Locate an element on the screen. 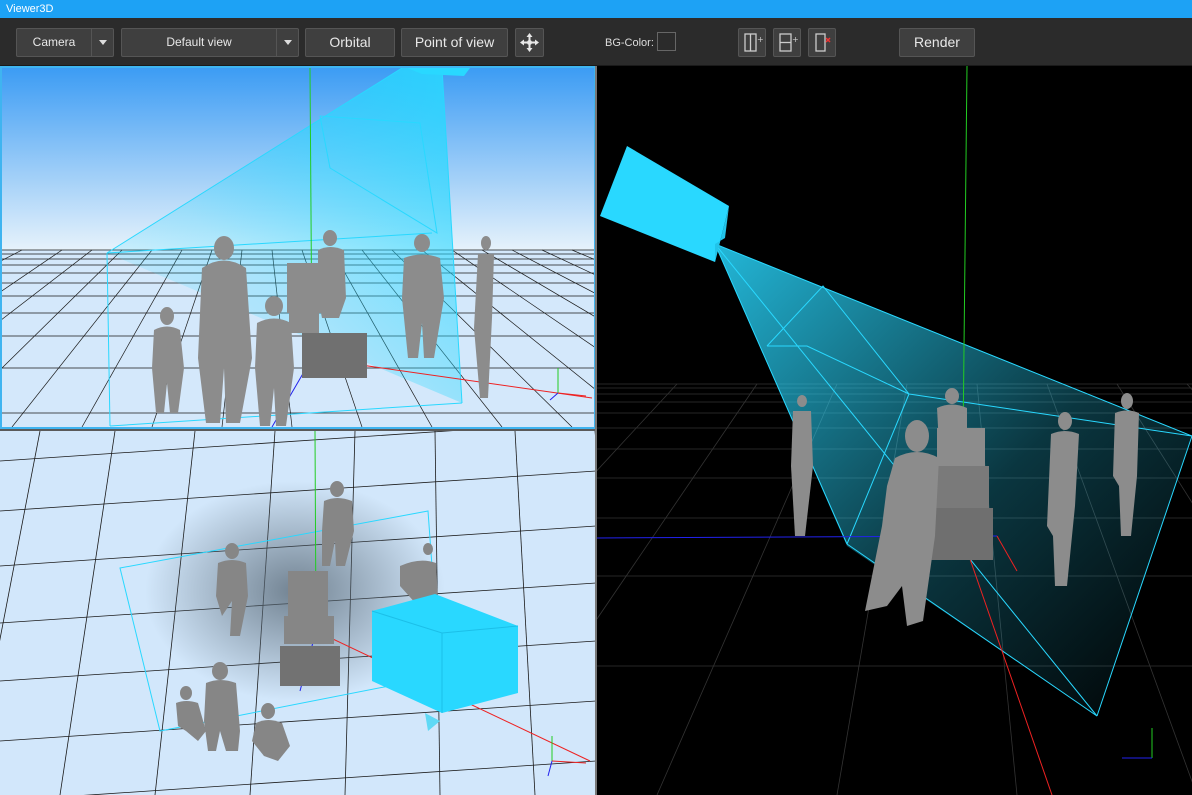 The image size is (1192, 795). move-button is located at coordinates (529, 42).